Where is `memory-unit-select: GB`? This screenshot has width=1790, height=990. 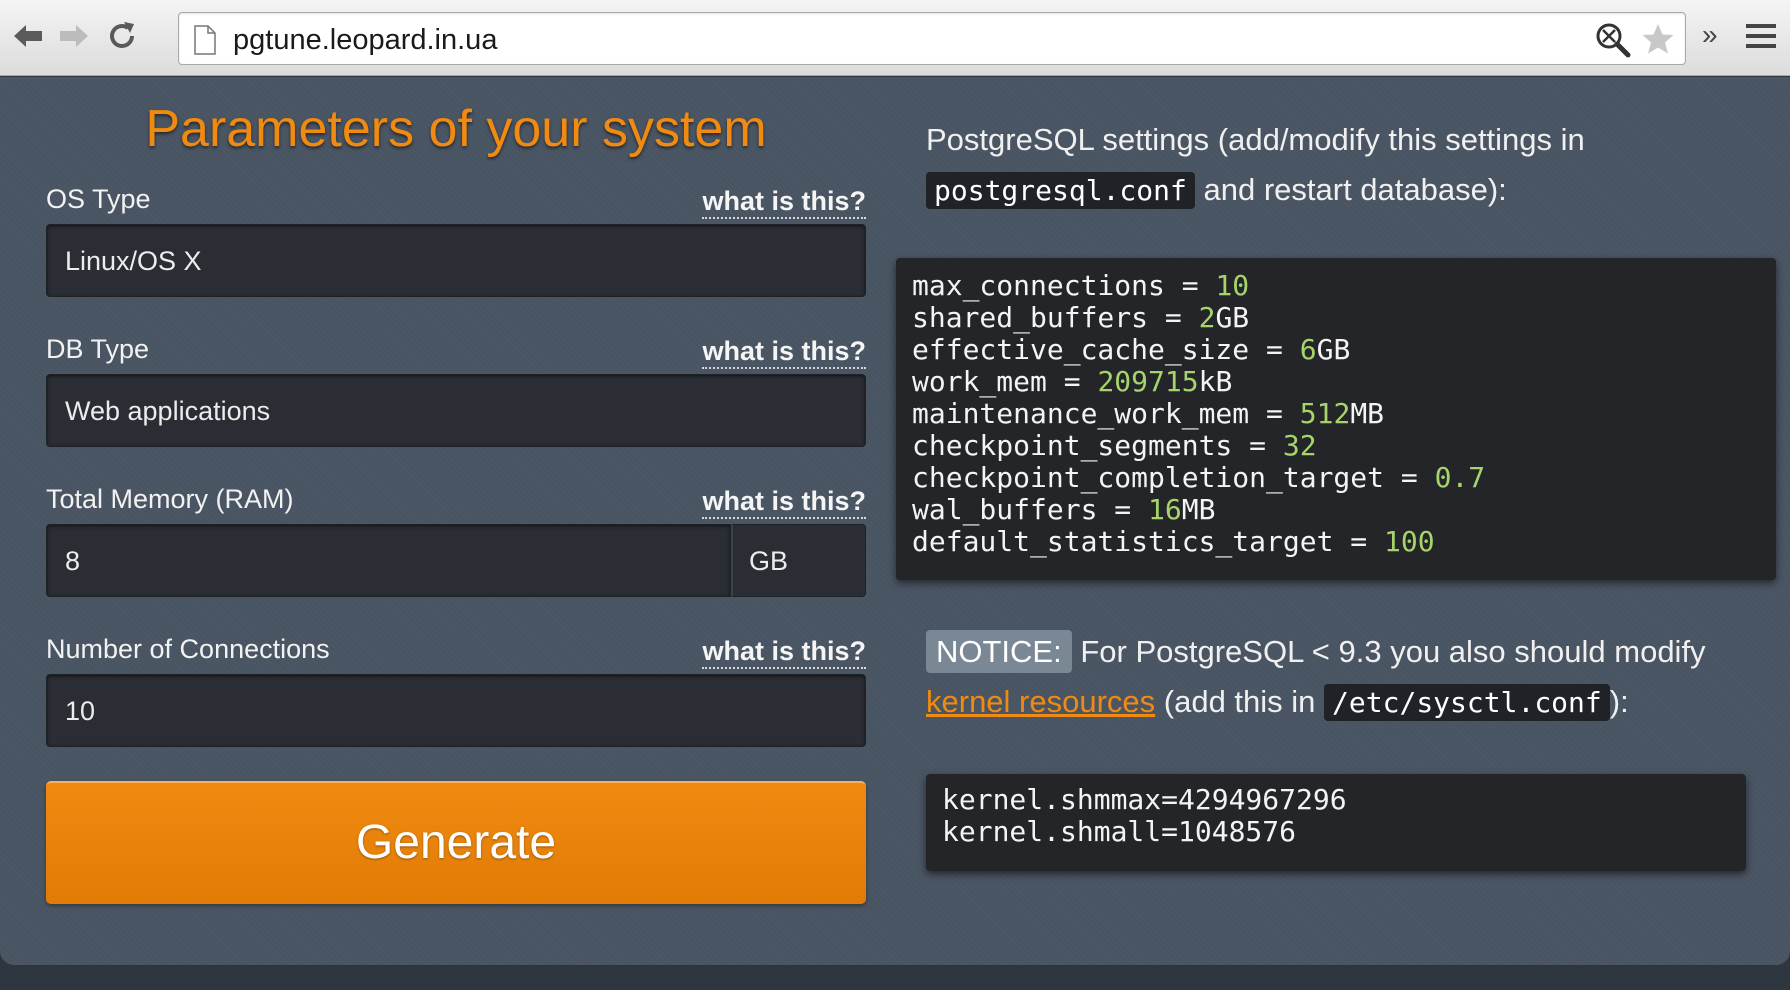
memory-unit-select: GB is located at coordinates (798, 560).